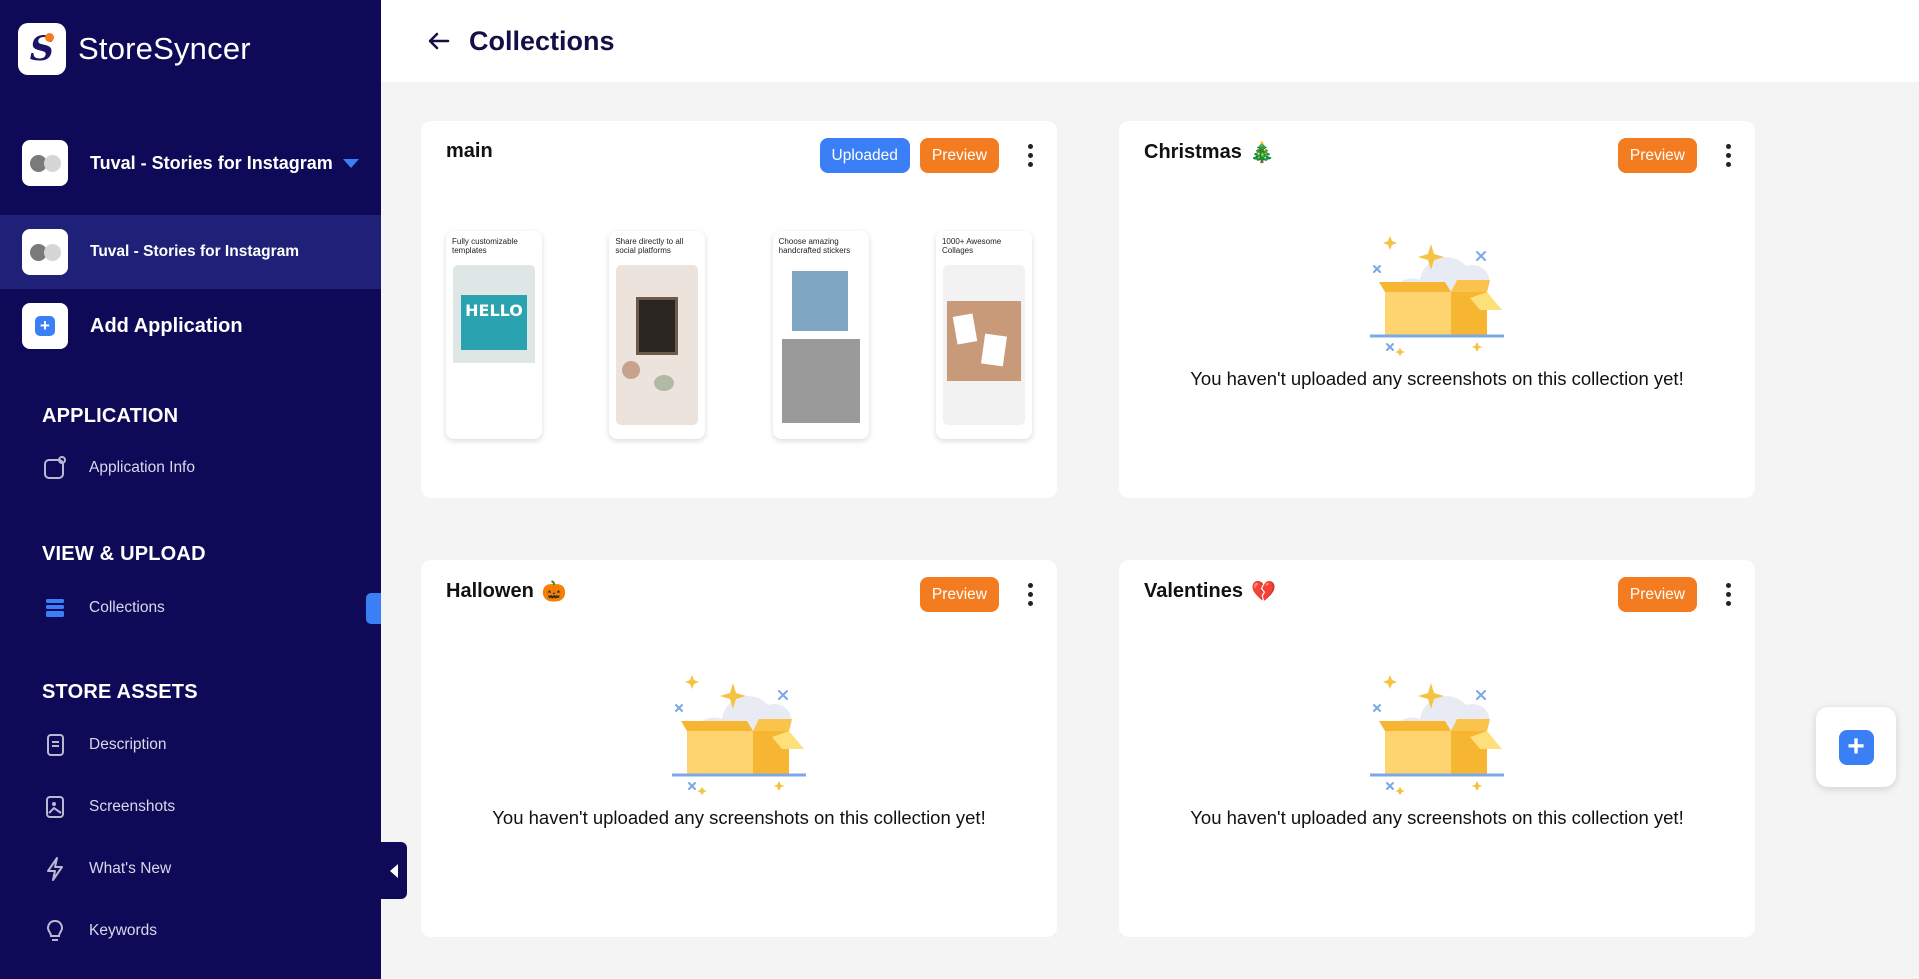  I want to click on app-info-icon, so click(55, 468).